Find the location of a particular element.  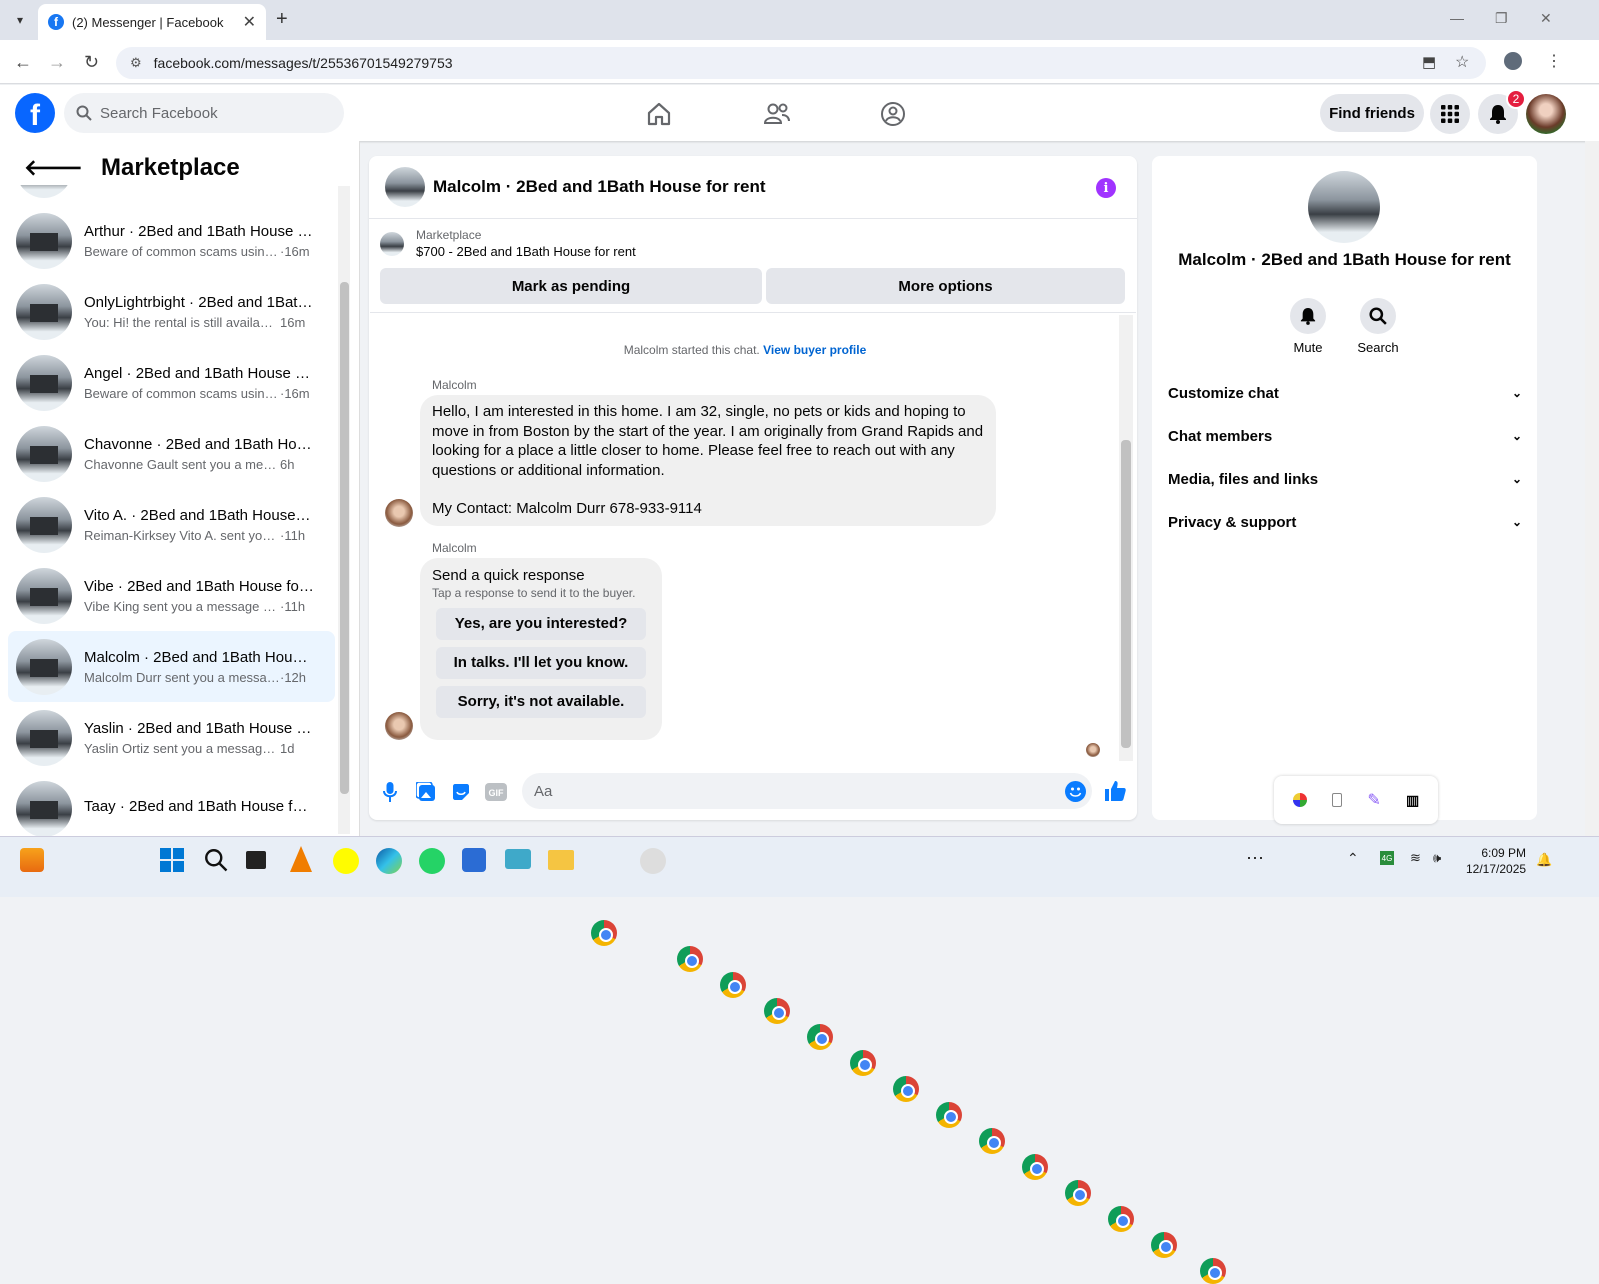

sidebar-scrollbar-thumb is located at coordinates (344, 538).